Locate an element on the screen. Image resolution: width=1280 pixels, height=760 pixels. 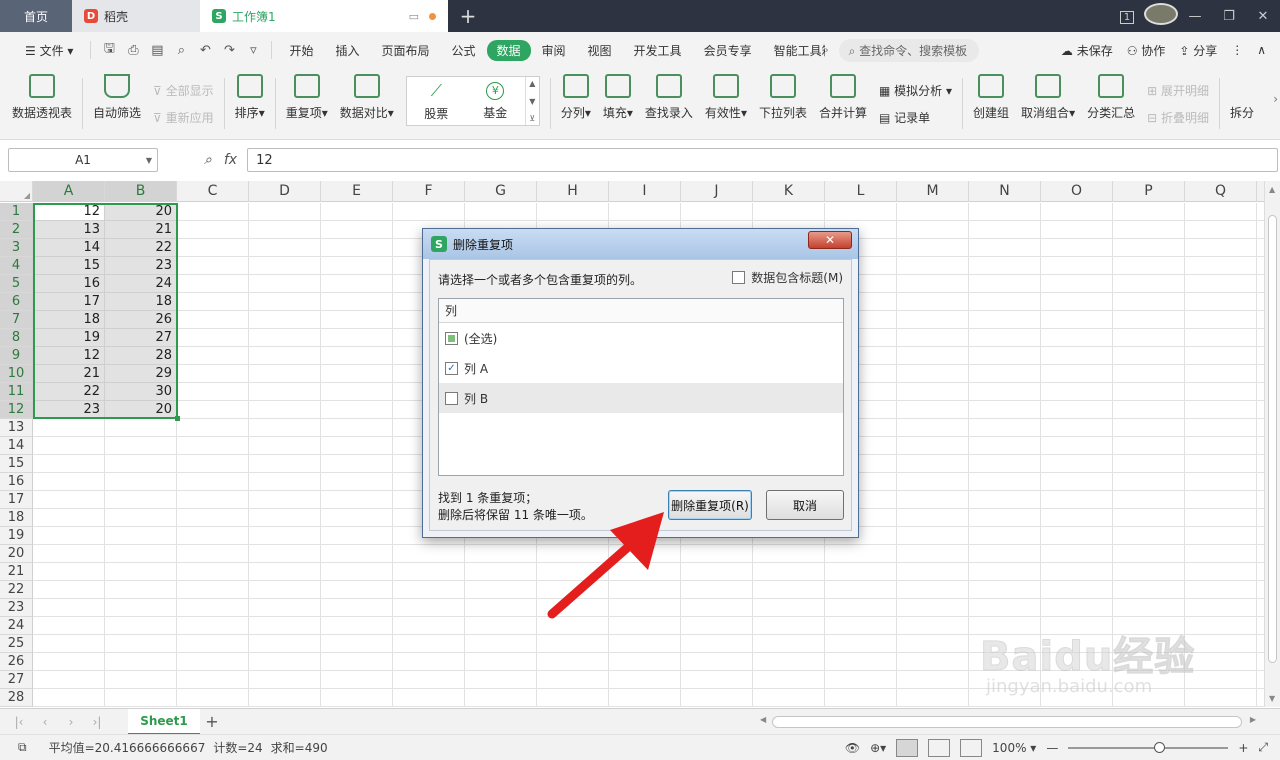
page-layout-view-button is located at coordinates (939, 747).